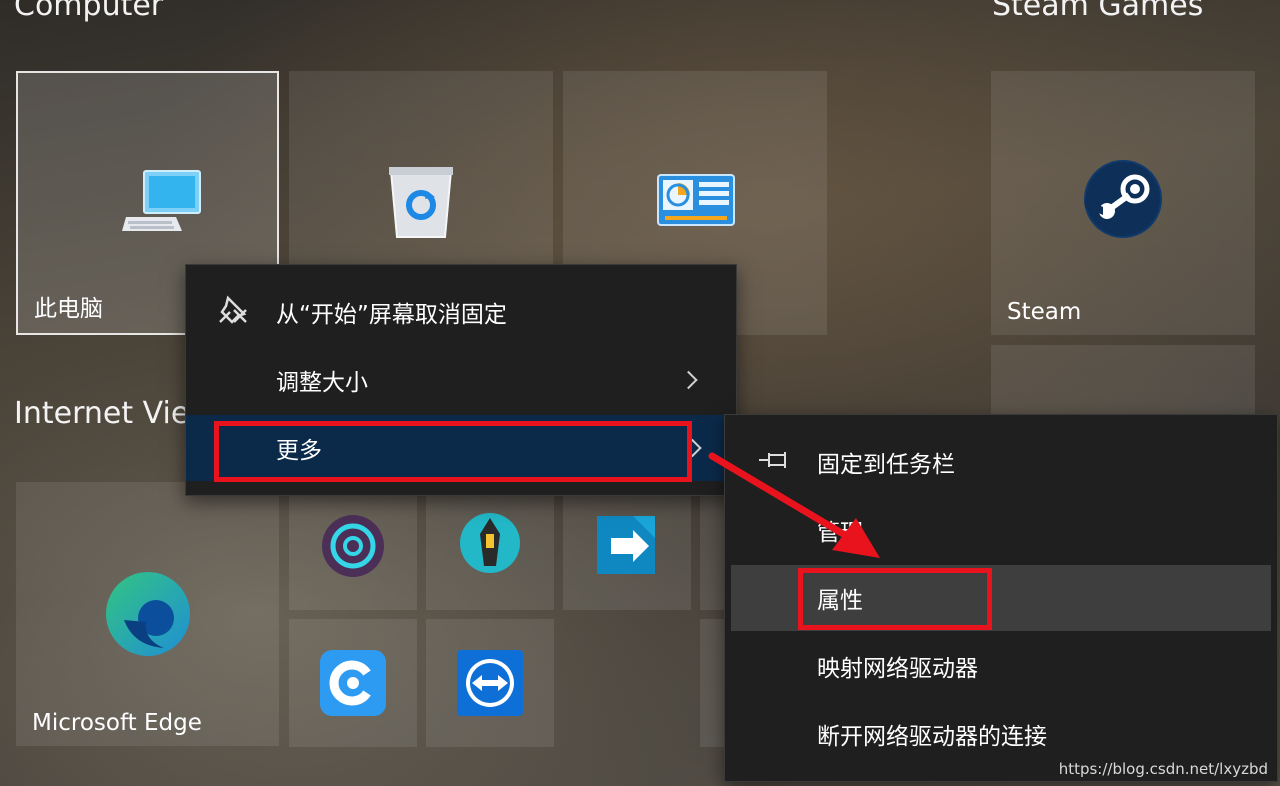  I want to click on annotation-arrow-icon, so click(794, 505).